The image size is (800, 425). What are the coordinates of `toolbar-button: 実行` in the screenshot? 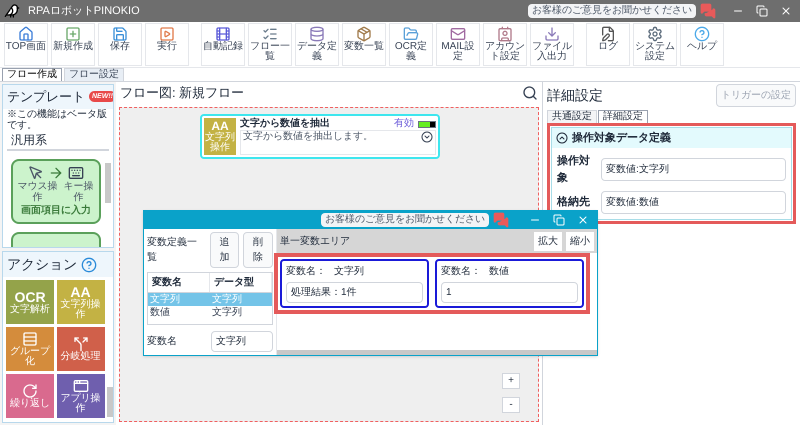 It's located at (167, 44).